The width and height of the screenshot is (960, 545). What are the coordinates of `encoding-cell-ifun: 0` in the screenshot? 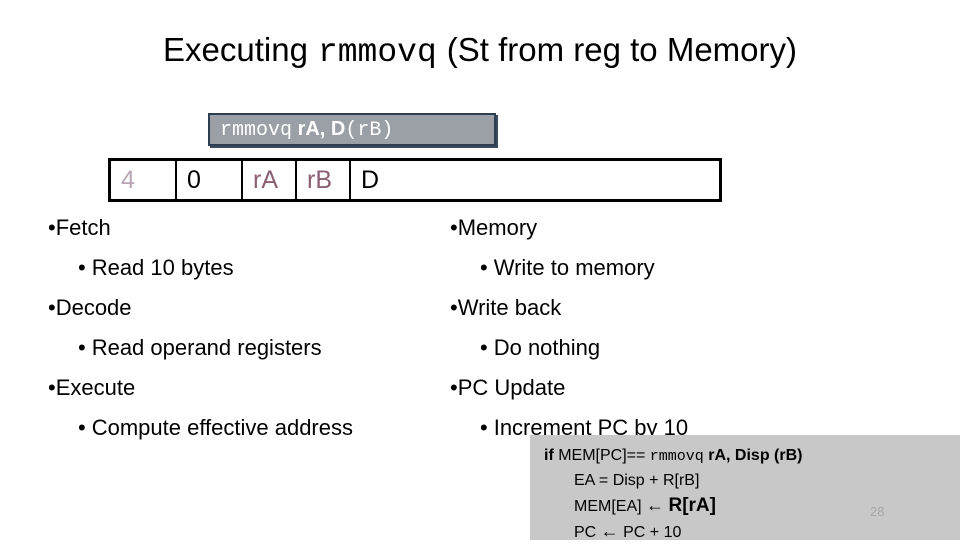 It's located at (210, 180).